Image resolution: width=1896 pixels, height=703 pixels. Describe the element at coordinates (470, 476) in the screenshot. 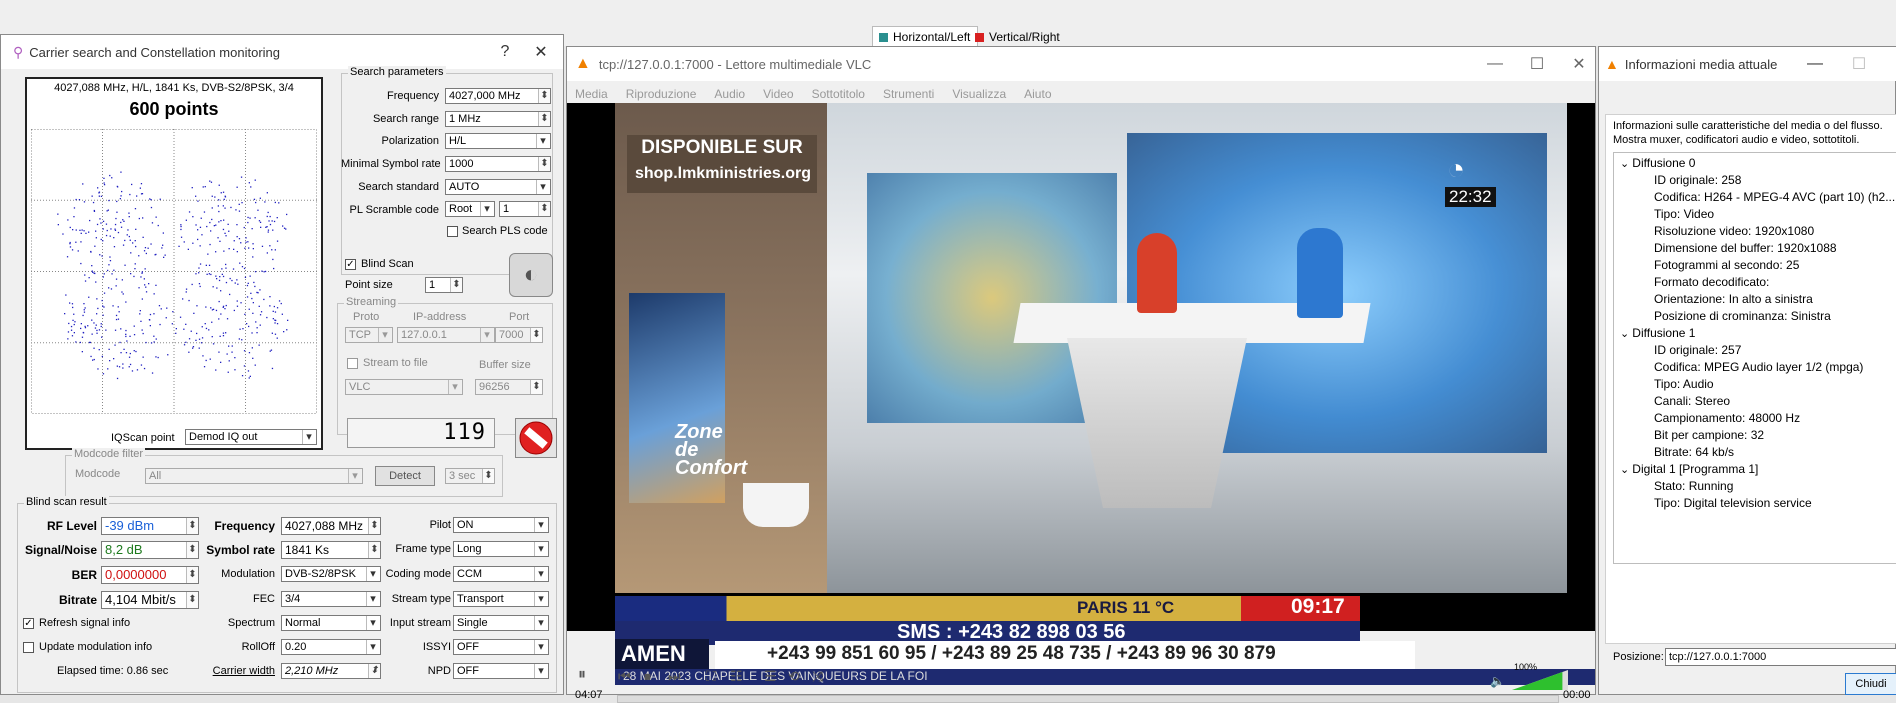

I see `sec-input: 3 sec` at that location.